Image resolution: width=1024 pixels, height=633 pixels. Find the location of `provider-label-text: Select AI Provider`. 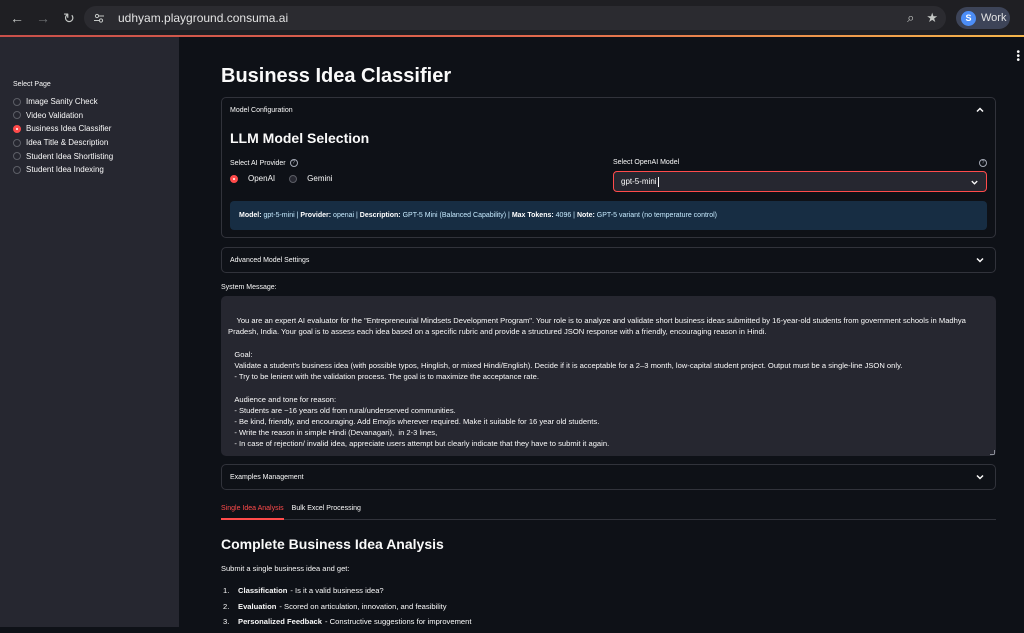

provider-label-text: Select AI Provider is located at coordinates (258, 163).